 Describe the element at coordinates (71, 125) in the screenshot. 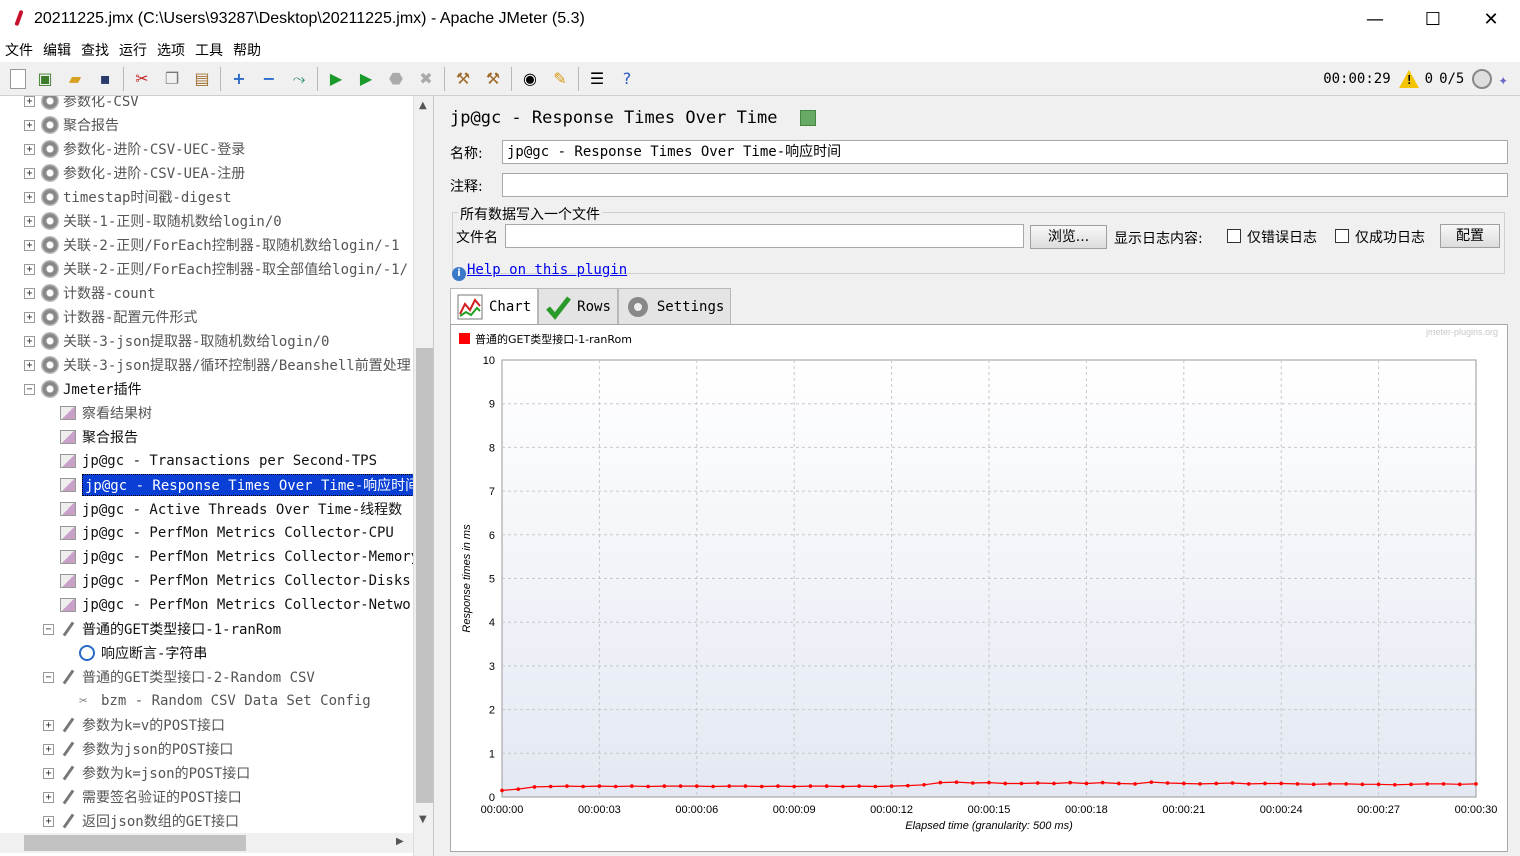

I see `tree-item: + 聚合报告` at that location.